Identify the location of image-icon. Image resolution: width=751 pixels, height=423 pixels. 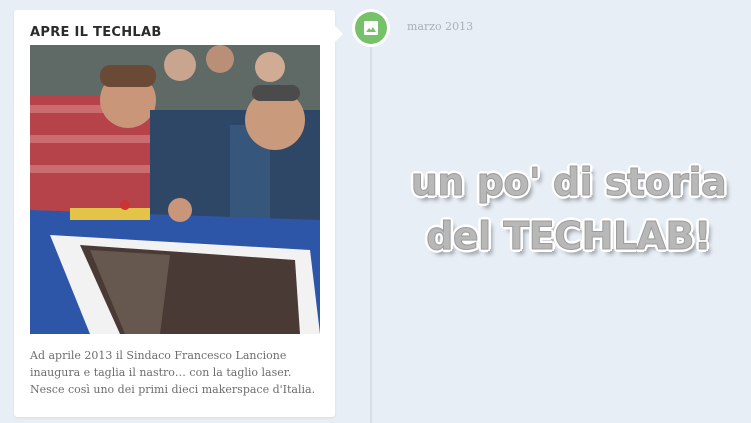
(371, 28).